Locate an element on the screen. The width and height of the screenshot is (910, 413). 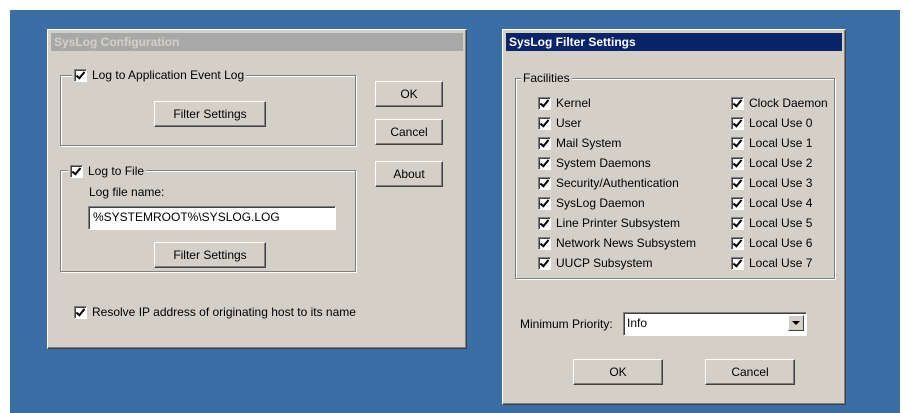
facility-checkbox: SysLog Daemon is located at coordinates (591, 203).